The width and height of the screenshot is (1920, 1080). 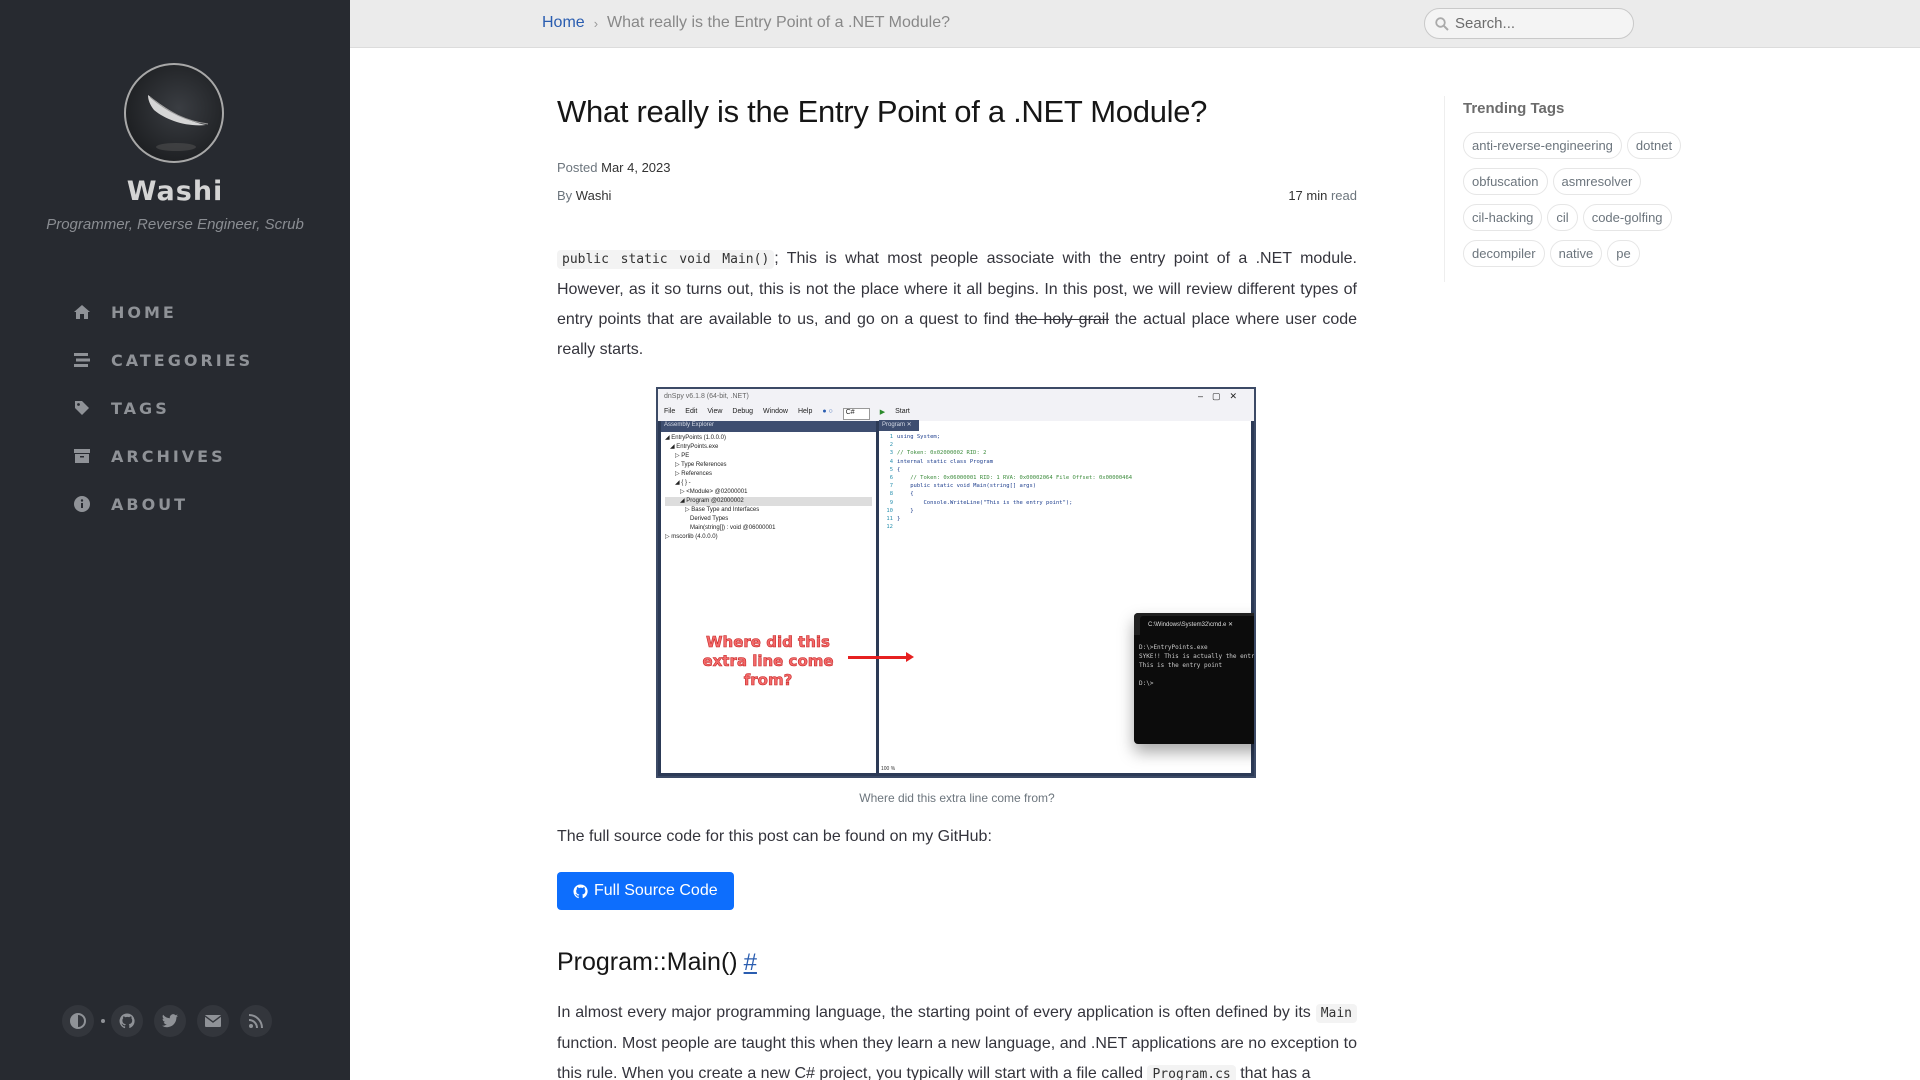 I want to click on annotation-arrow-icon, so click(x=881, y=657).